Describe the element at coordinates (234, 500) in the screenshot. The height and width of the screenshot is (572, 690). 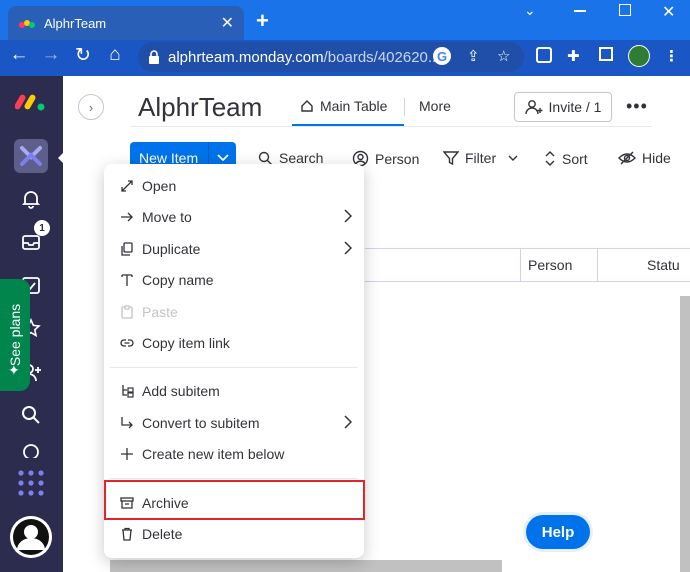
I see `archive-highlight-box` at that location.